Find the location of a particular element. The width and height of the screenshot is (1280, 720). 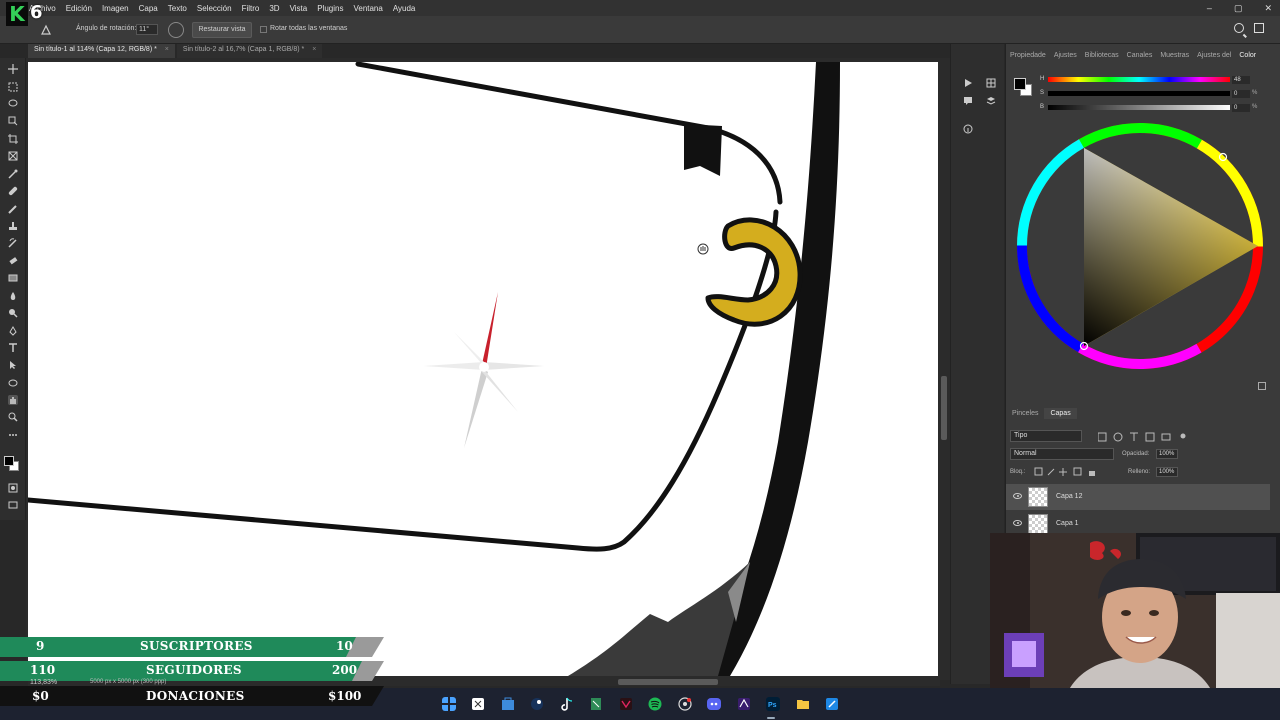

layer-row: Capa 12 is located at coordinates (1138, 497).